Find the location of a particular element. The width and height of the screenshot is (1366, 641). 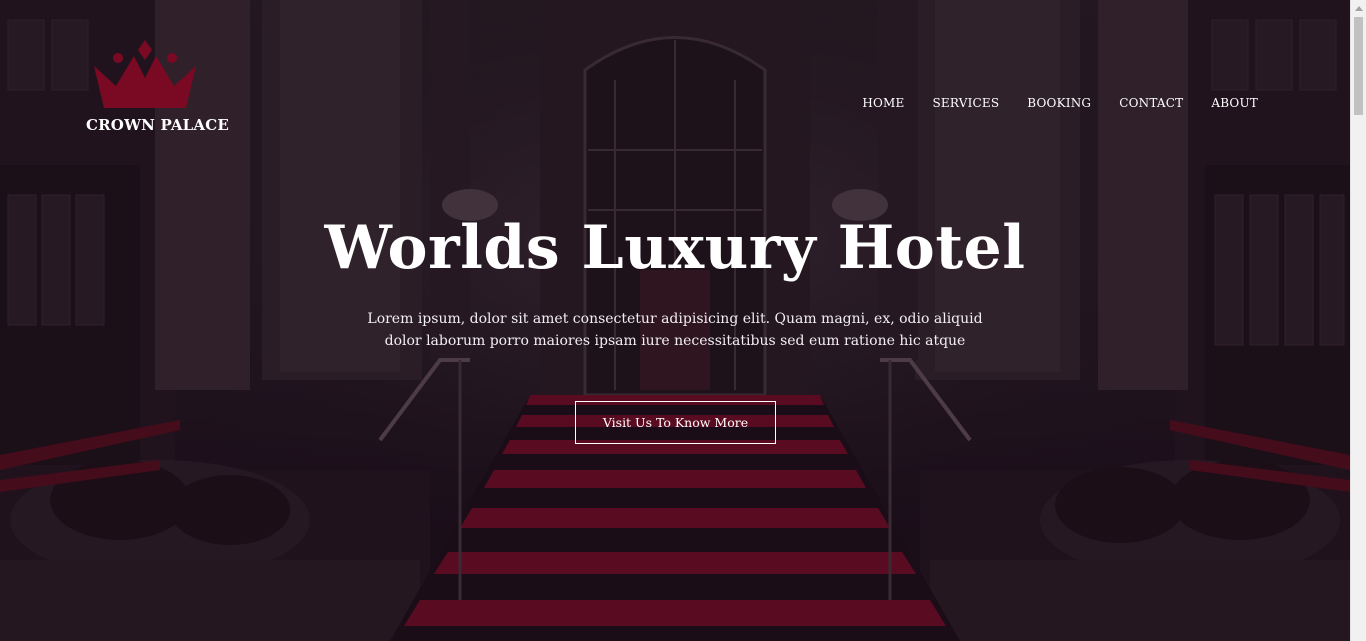

hero-title: Worlds Luxury Hotel is located at coordinates (675, 248).